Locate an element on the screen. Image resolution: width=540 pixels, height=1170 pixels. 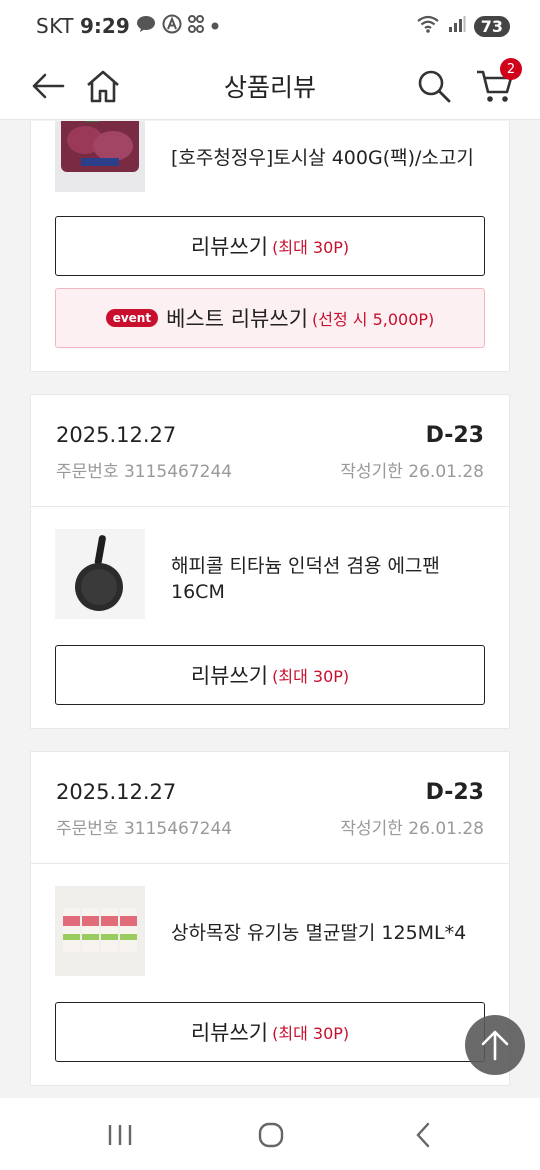
system-nav-bar is located at coordinates (270, 1134).